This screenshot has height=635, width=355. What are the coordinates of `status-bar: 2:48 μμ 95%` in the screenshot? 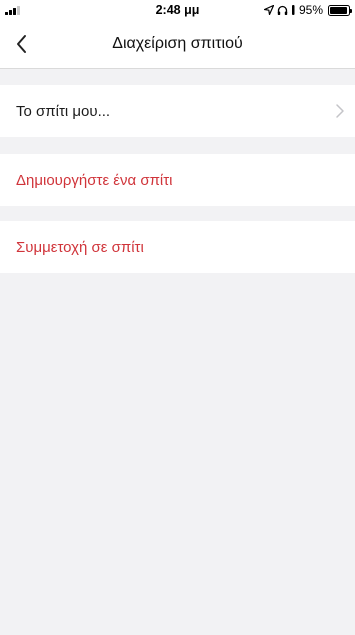 It's located at (177, 10).